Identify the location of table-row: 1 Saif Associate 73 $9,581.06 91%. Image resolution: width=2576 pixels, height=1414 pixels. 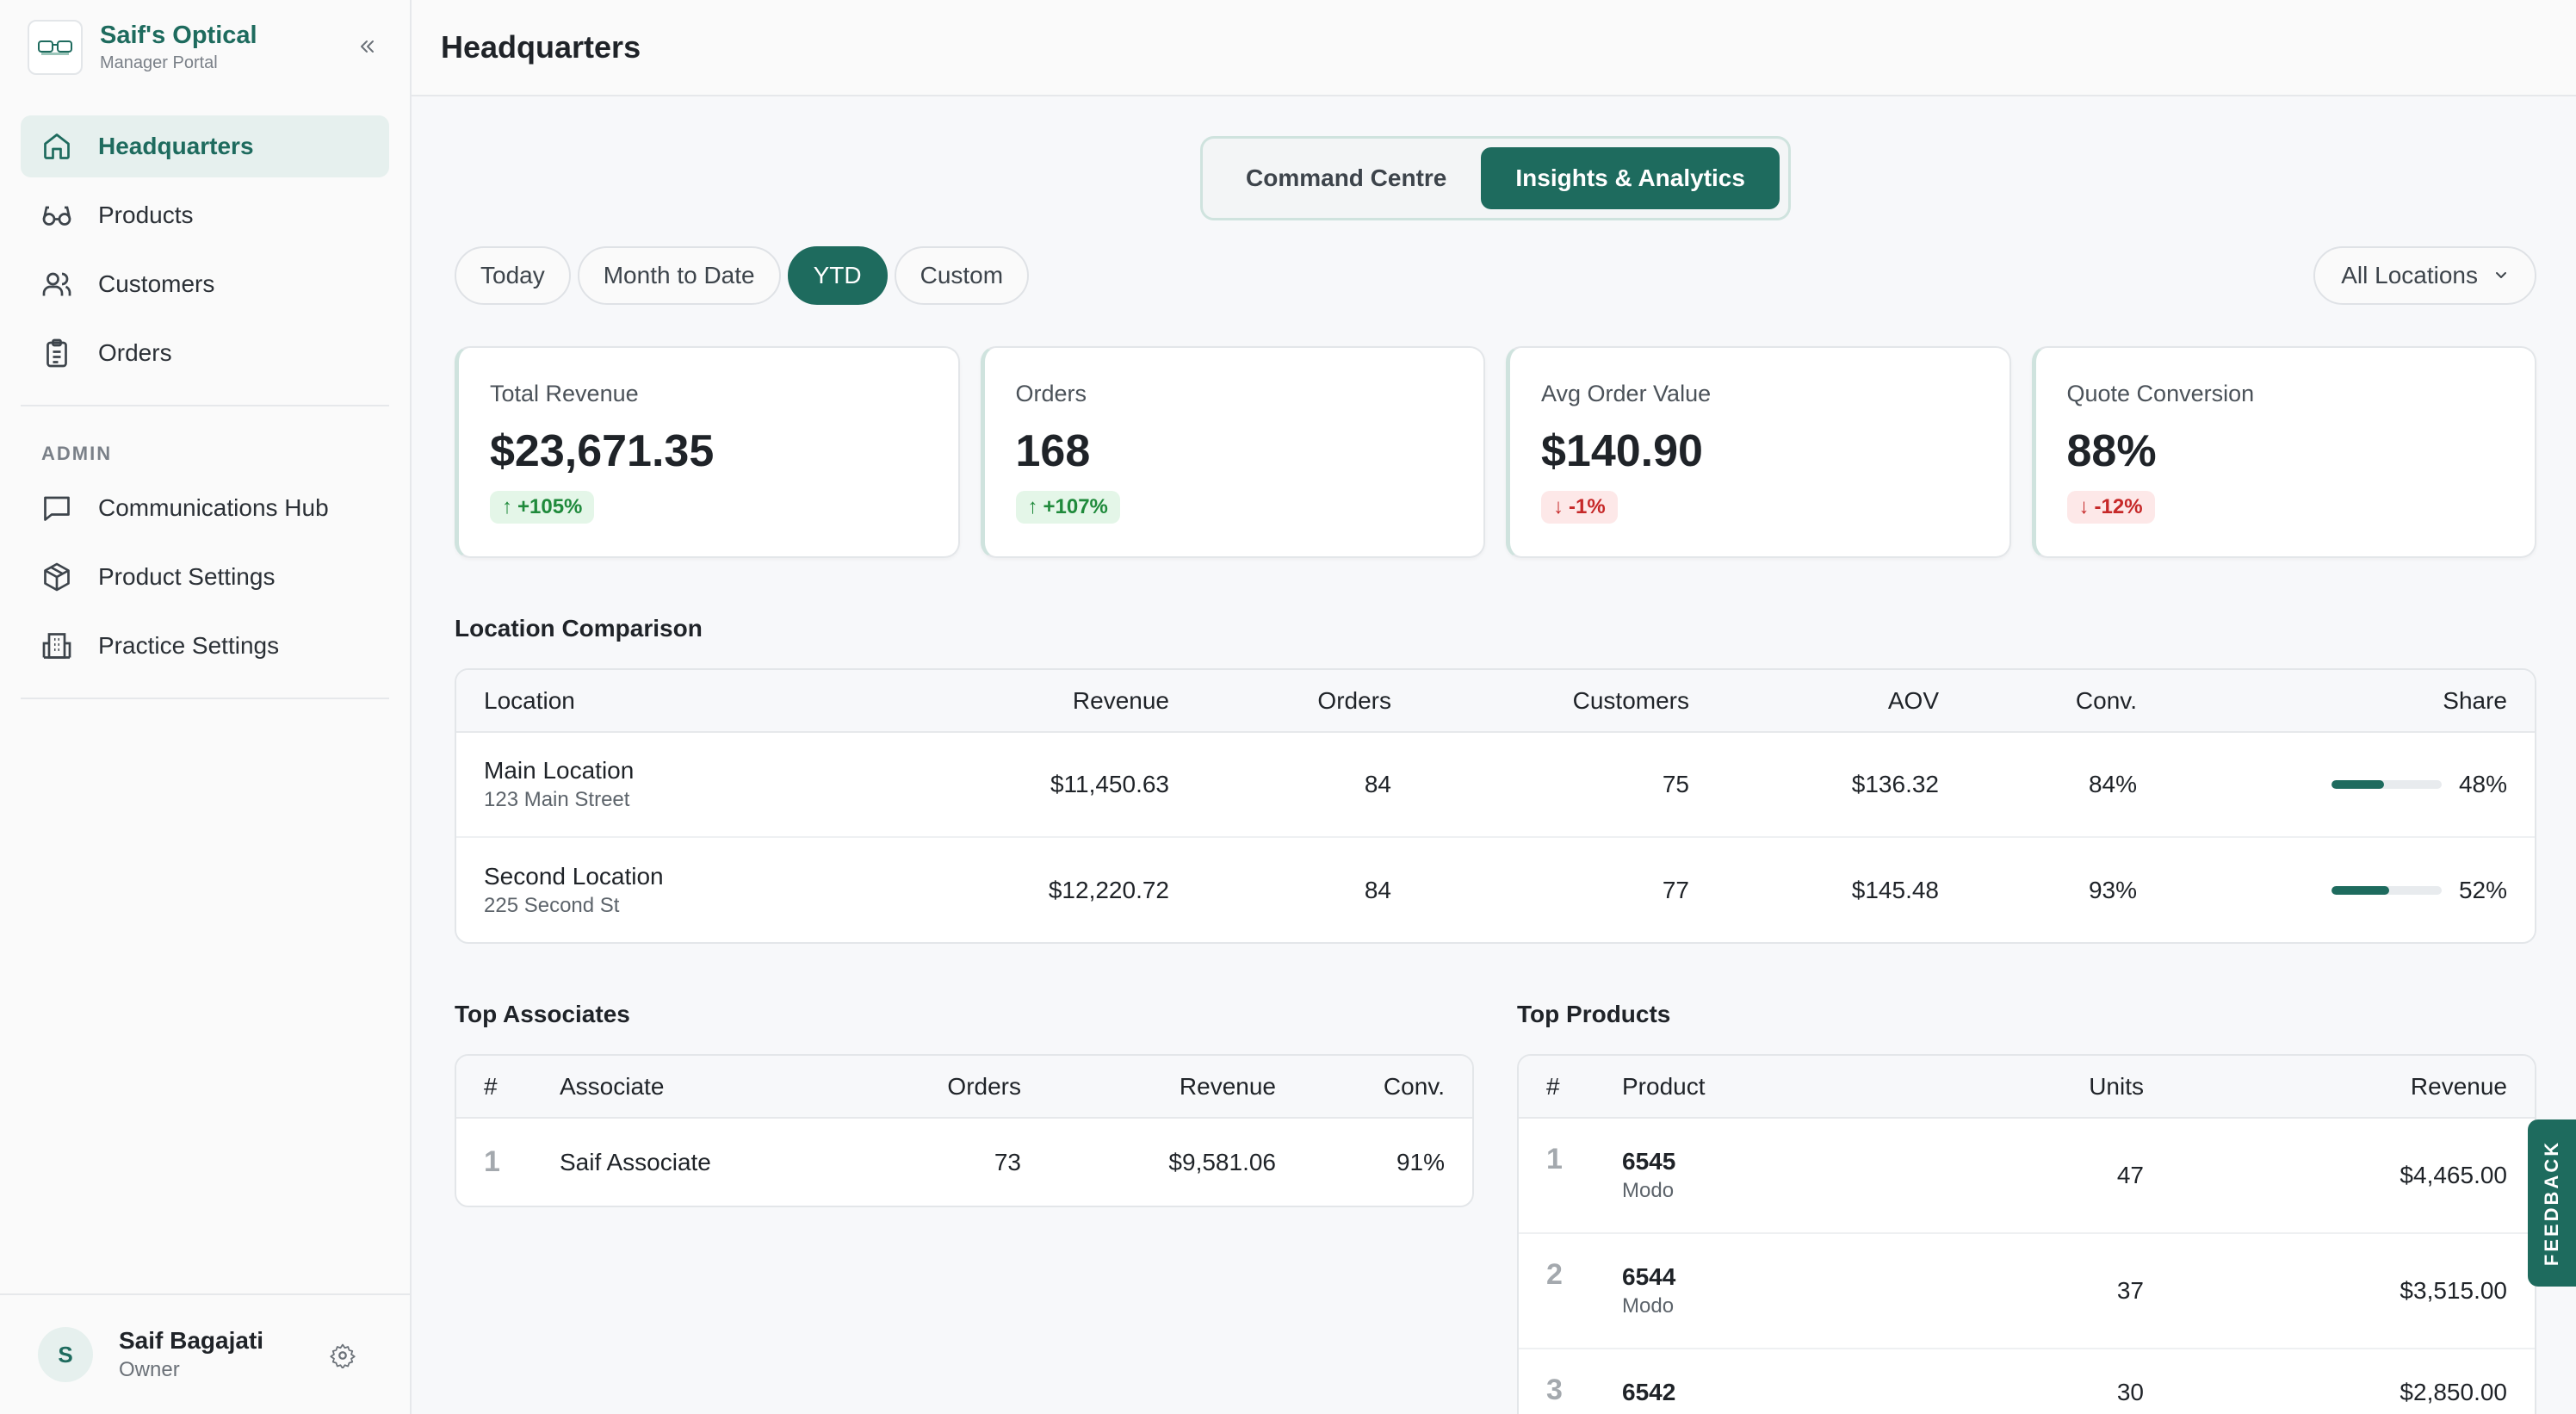
(964, 1162).